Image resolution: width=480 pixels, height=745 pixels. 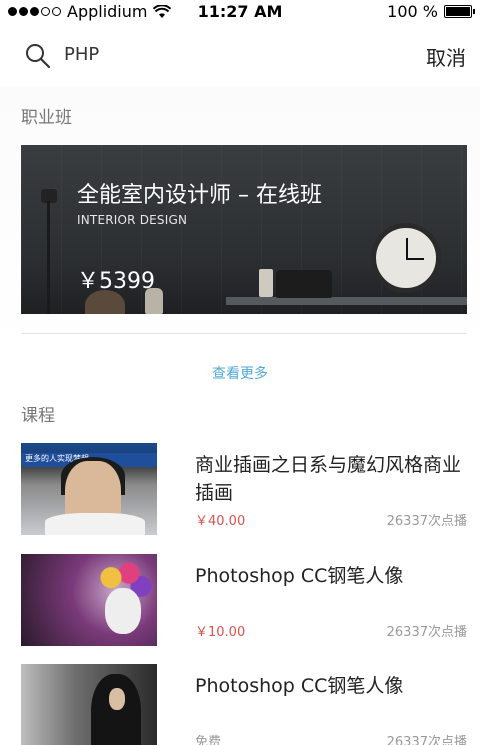 What do you see at coordinates (459, 11) in the screenshot?
I see `battery-icon` at bounding box center [459, 11].